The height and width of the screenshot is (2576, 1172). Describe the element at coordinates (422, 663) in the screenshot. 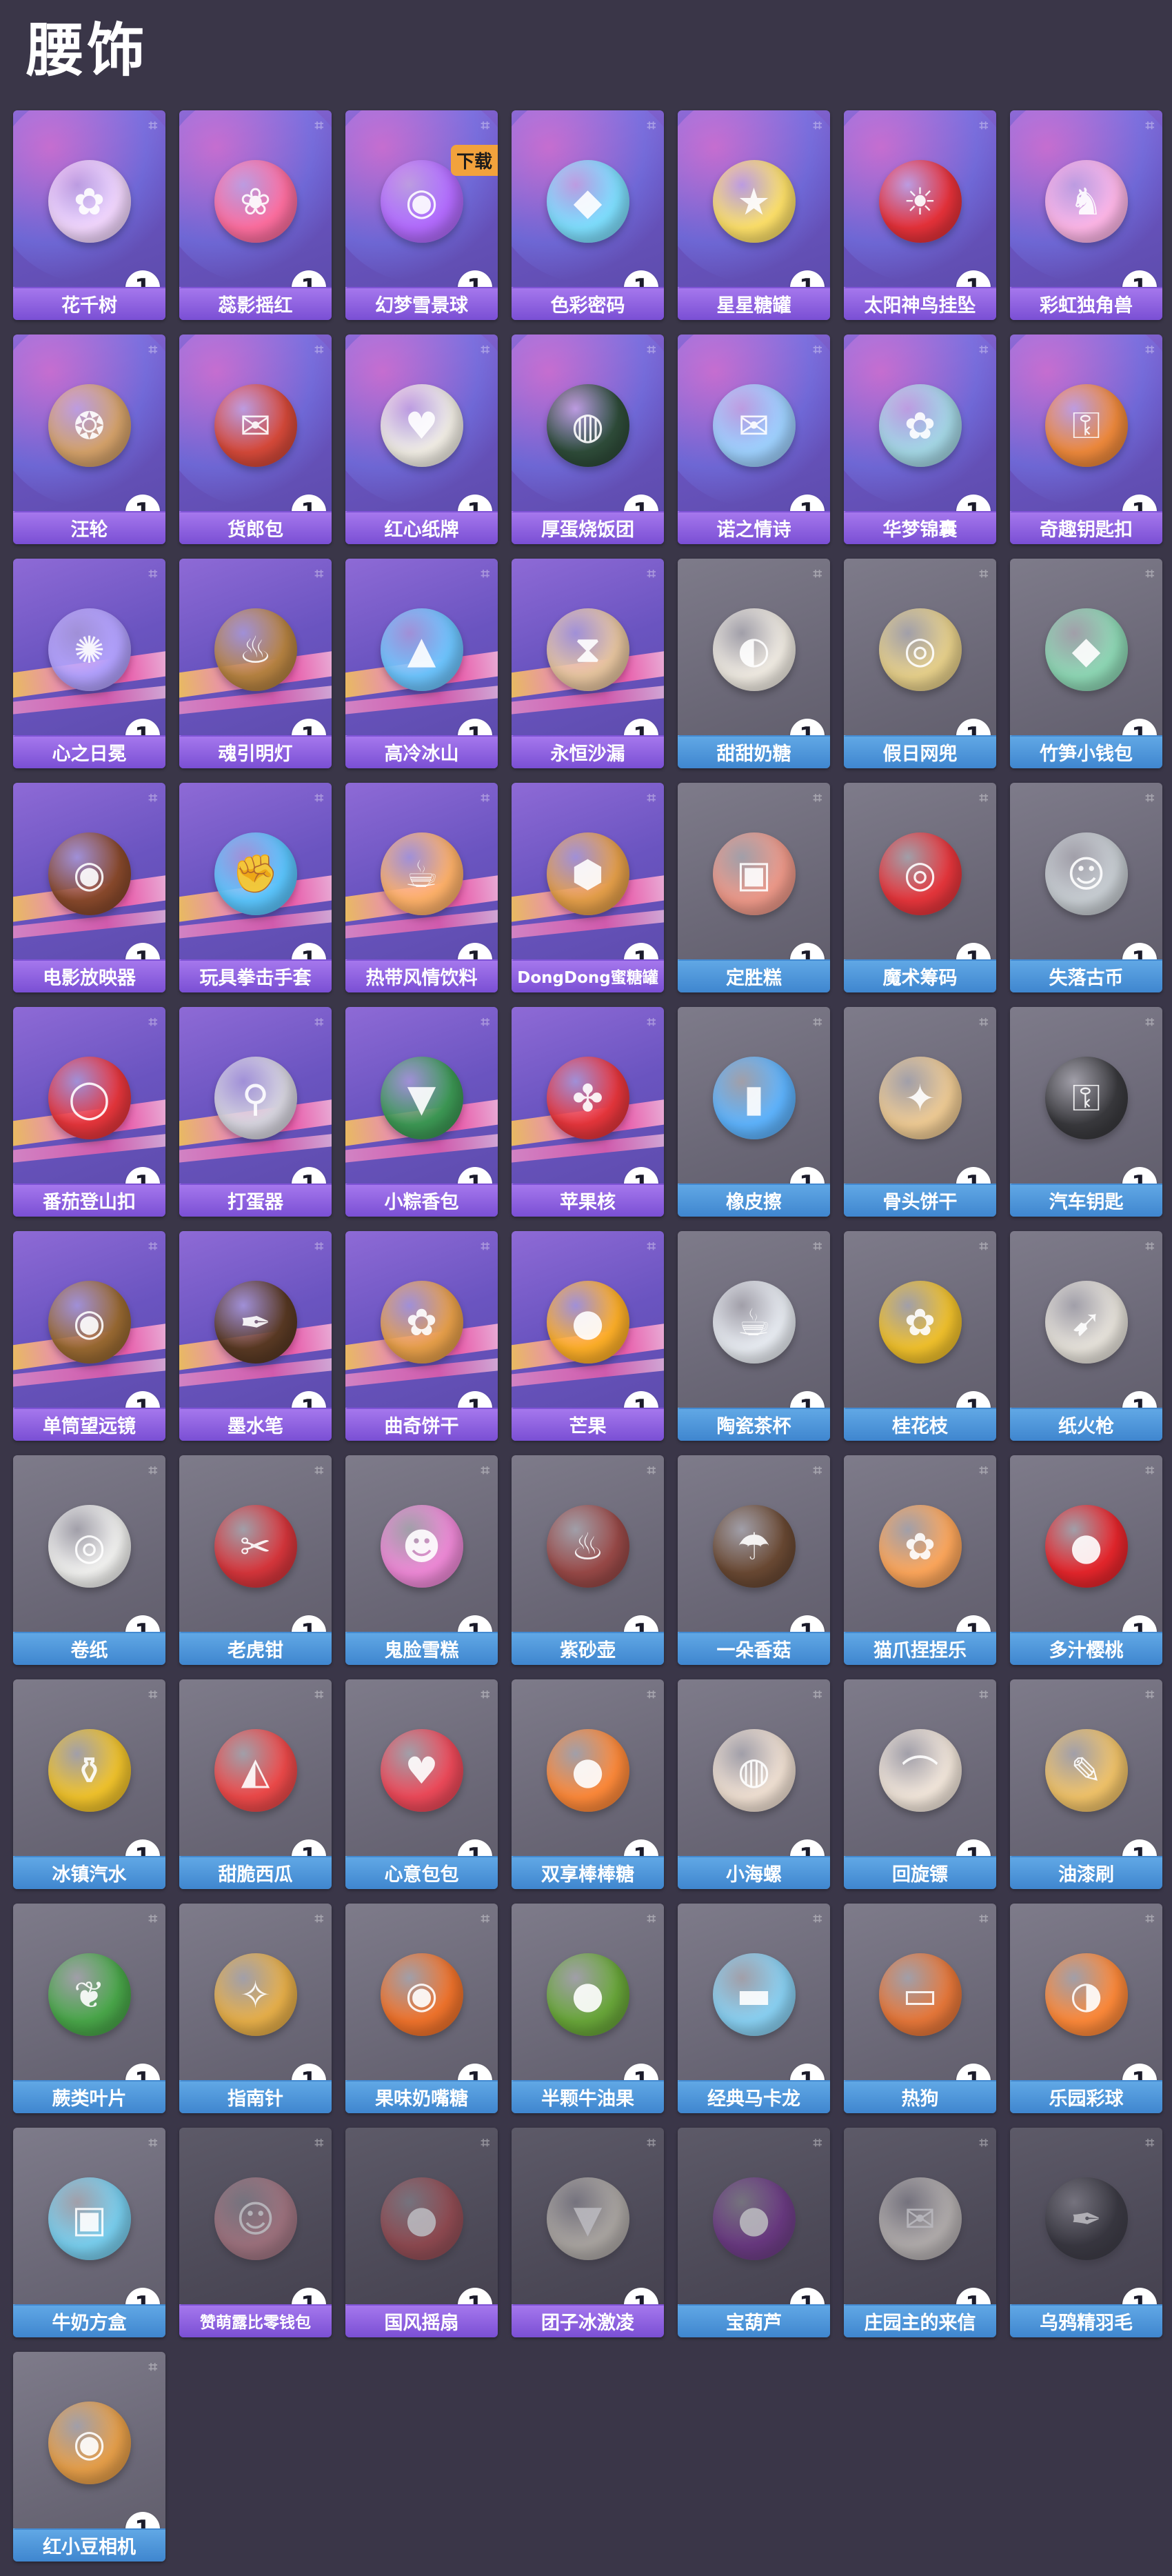

I see `item-card: ⌗▲1高冷冰山` at that location.